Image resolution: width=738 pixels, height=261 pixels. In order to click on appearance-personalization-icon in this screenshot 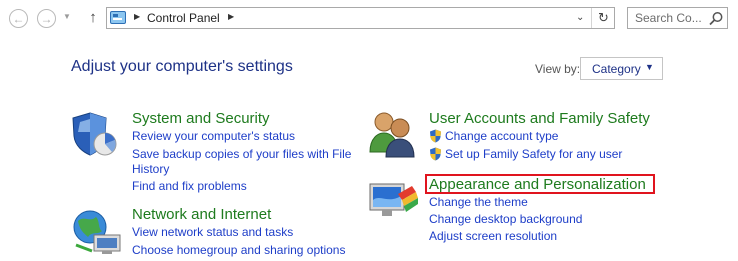, I will do `click(394, 201)`.